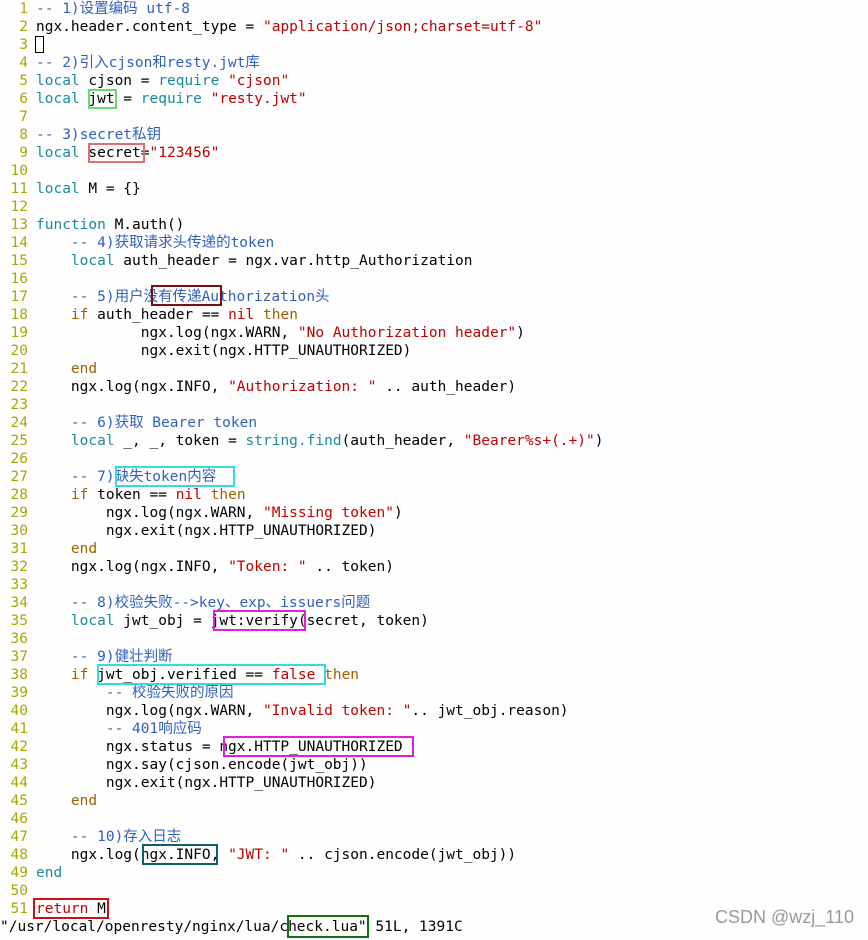  What do you see at coordinates (19, 513) in the screenshot?
I see `line-number: 29` at bounding box center [19, 513].